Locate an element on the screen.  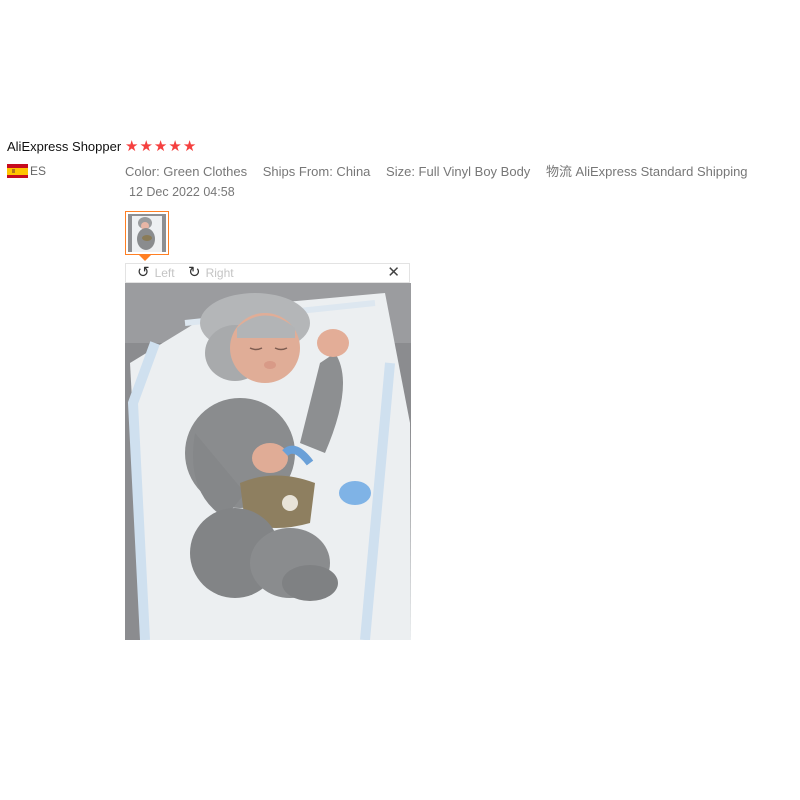
attribute-logistics: 物流 AliExpress Standard Shipping is located at coordinates (646, 171).